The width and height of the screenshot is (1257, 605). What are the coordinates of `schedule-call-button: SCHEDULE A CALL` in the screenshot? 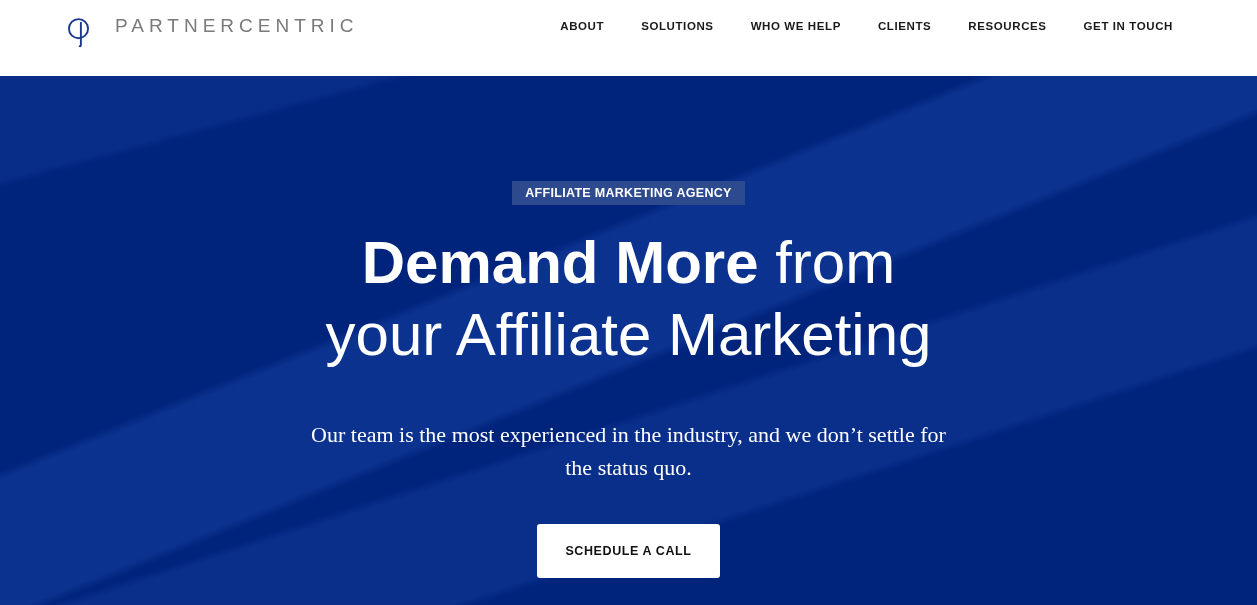 It's located at (628, 551).